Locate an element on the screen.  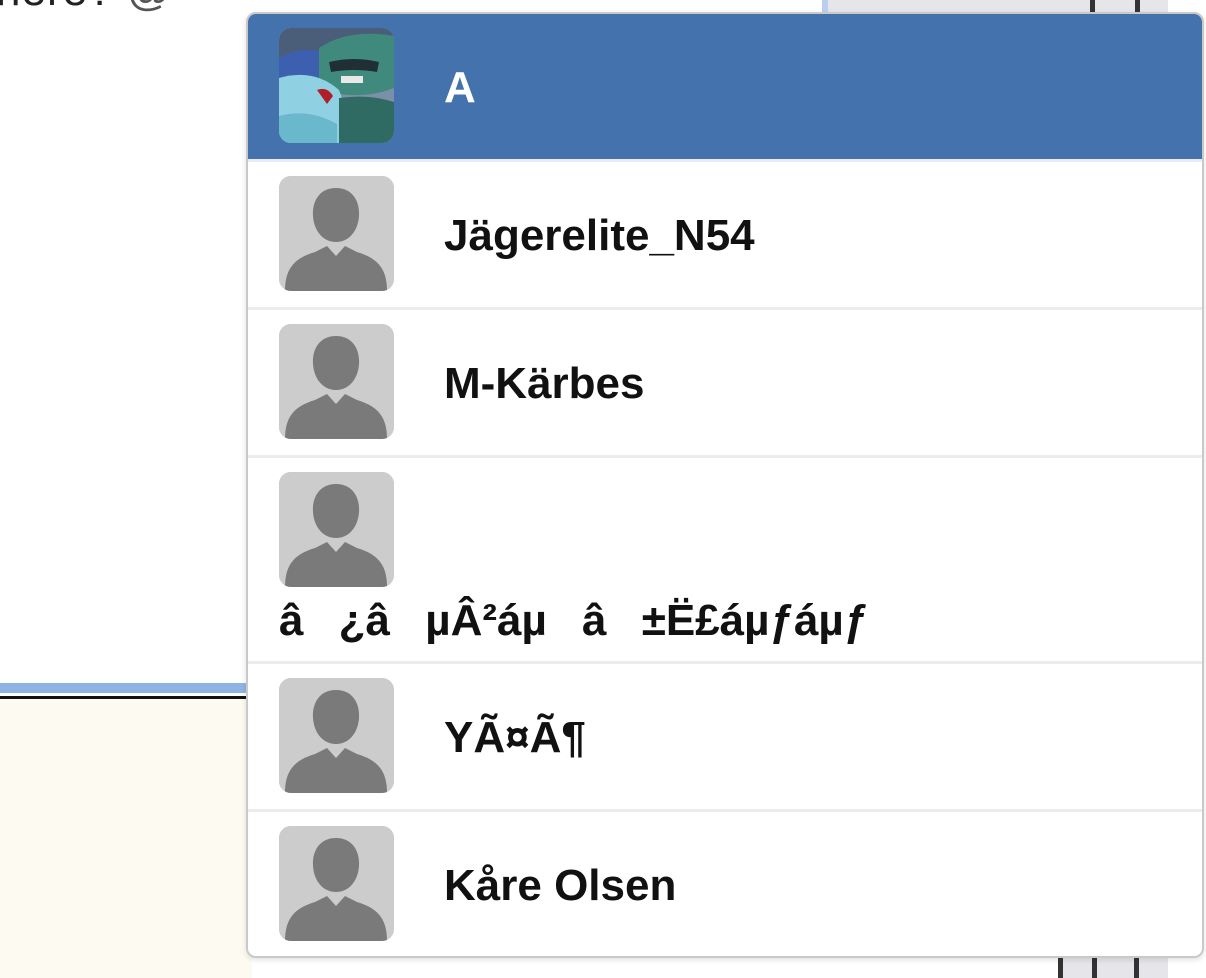
car-photo-icon is located at coordinates (336, 85).